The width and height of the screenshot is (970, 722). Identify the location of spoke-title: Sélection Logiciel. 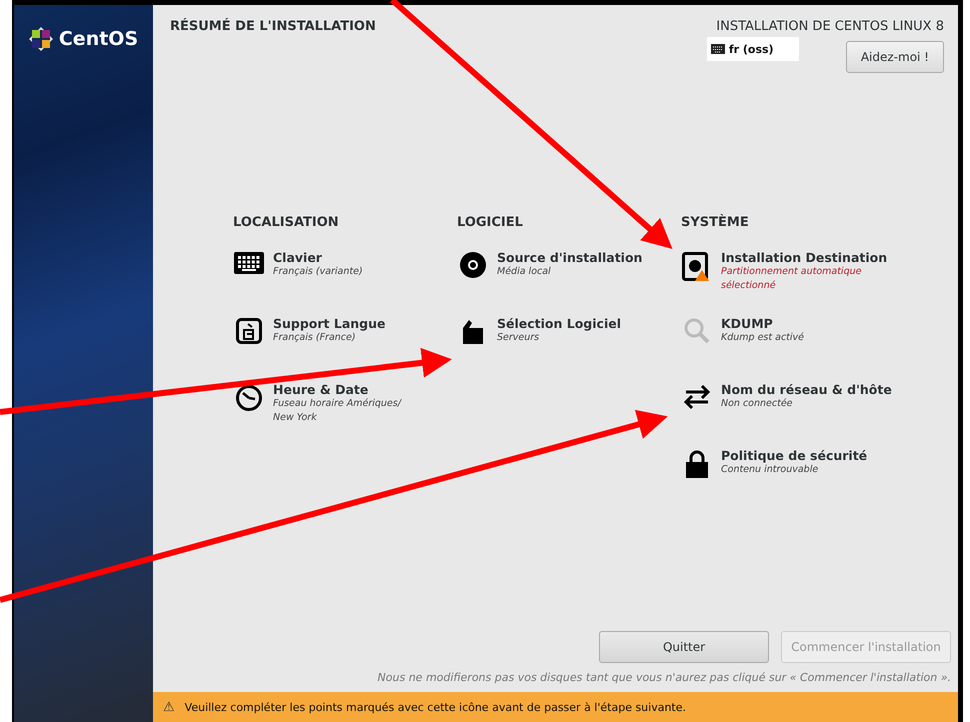
(572, 323).